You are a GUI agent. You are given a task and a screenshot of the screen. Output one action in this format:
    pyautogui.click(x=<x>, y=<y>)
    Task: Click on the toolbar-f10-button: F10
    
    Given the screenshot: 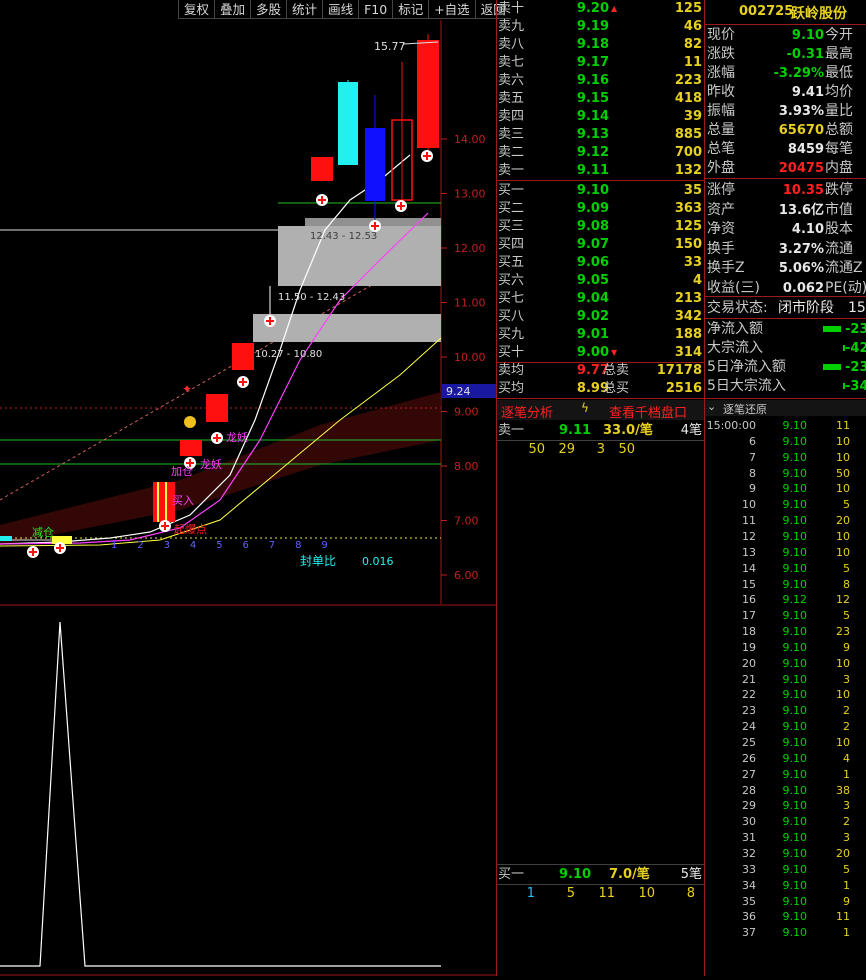 What is the action you would take?
    pyautogui.click(x=375, y=9)
    